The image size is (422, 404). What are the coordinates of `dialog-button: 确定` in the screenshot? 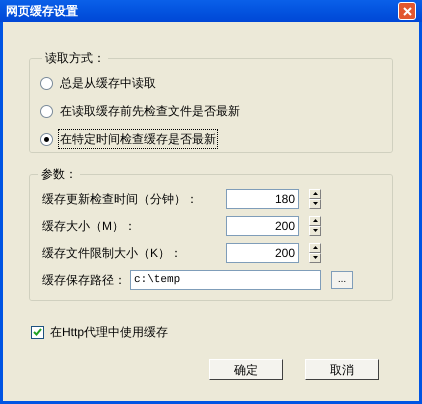 It's located at (246, 369).